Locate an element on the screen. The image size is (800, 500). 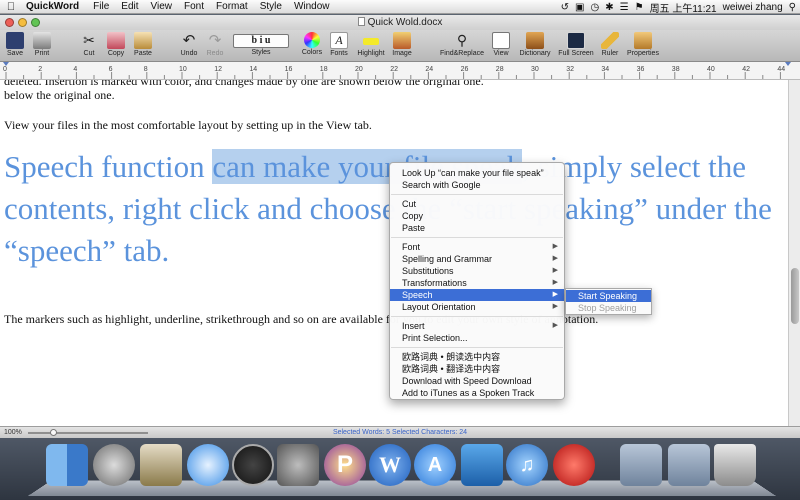
menu-item-eudic-translate: 欧路词典 • 翻译选中内容 is located at coordinates (477, 369).